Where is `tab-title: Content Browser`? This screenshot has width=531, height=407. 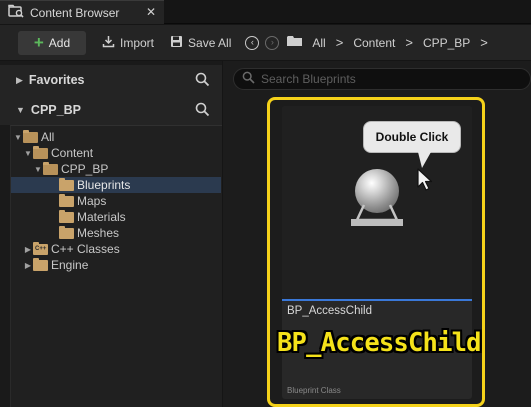 tab-title: Content Browser is located at coordinates (75, 12).